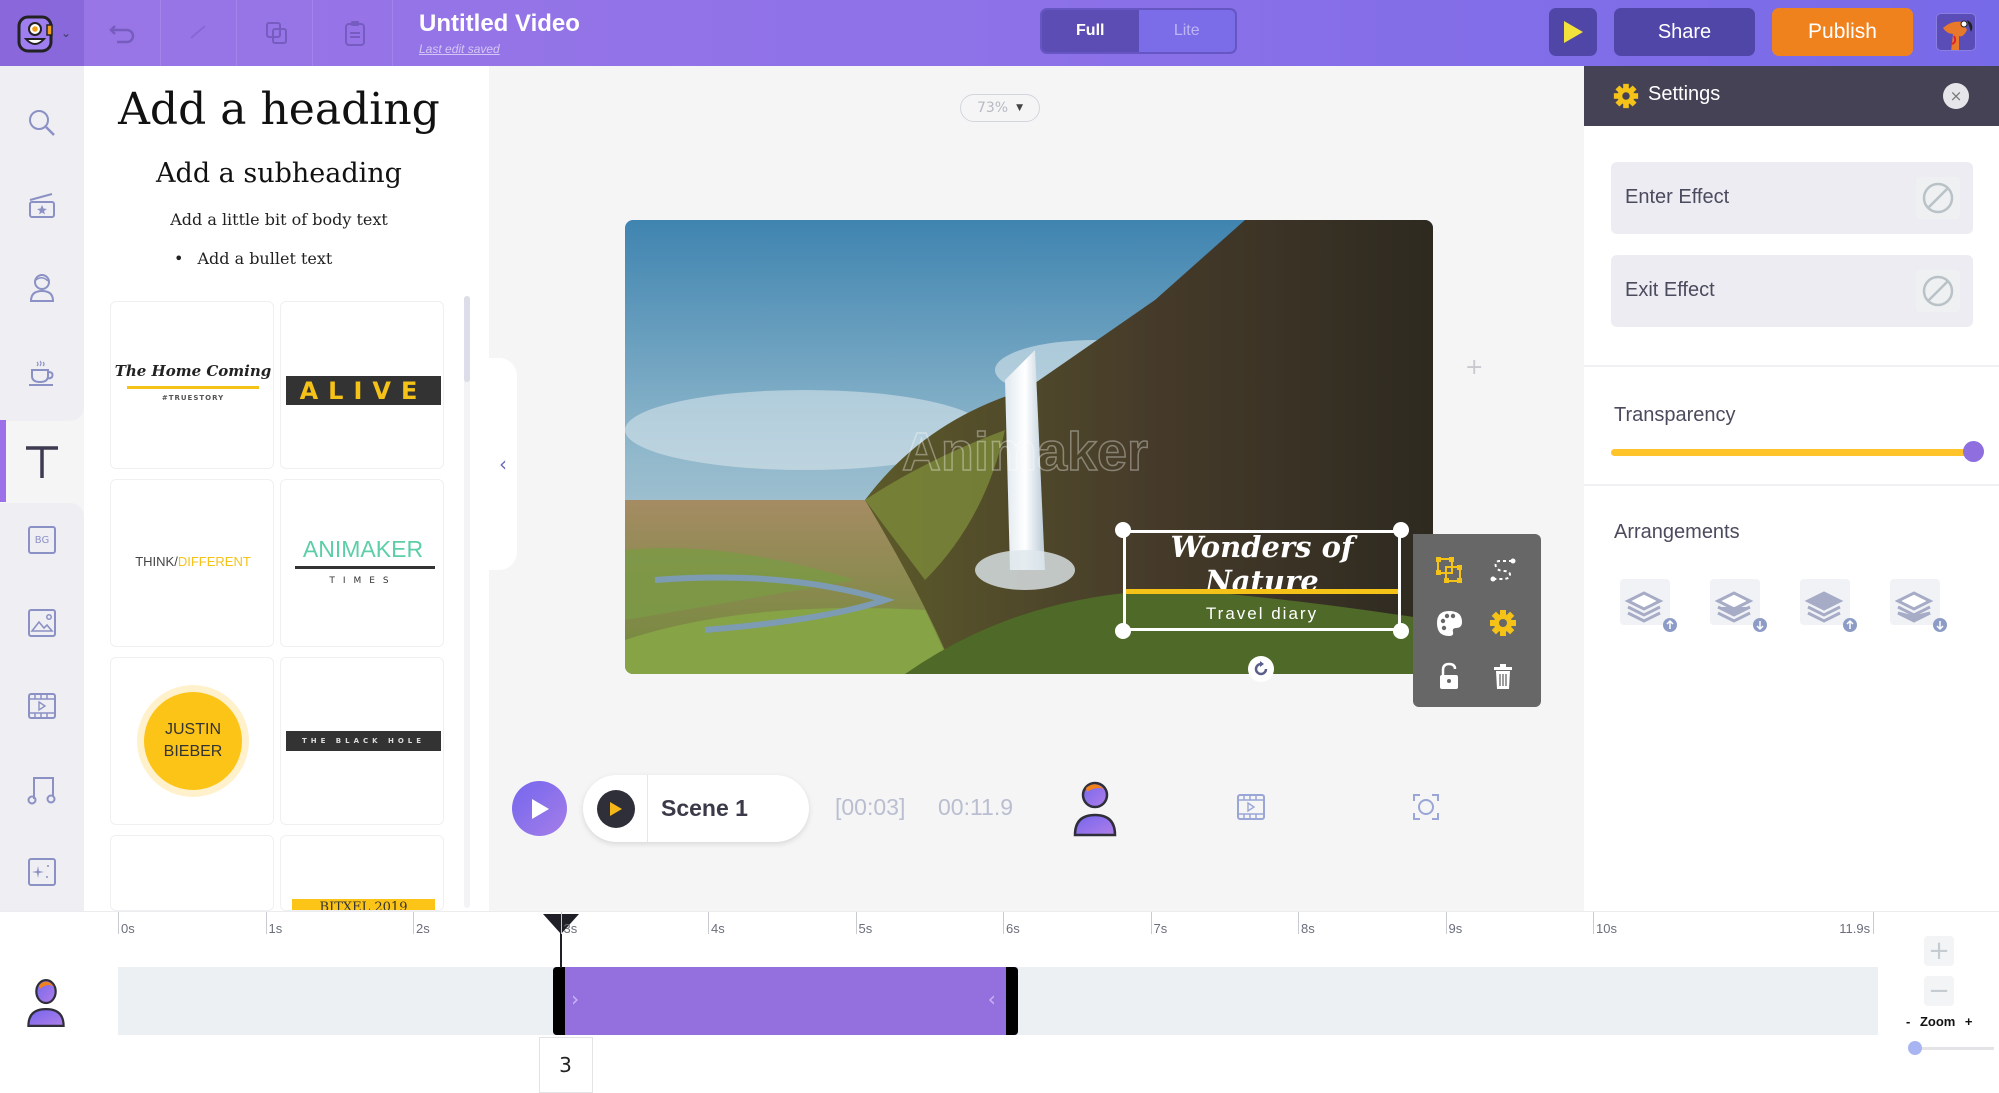 This screenshot has width=1999, height=1093. Describe the element at coordinates (1251, 809) in the screenshot. I see `video-track-button` at that location.